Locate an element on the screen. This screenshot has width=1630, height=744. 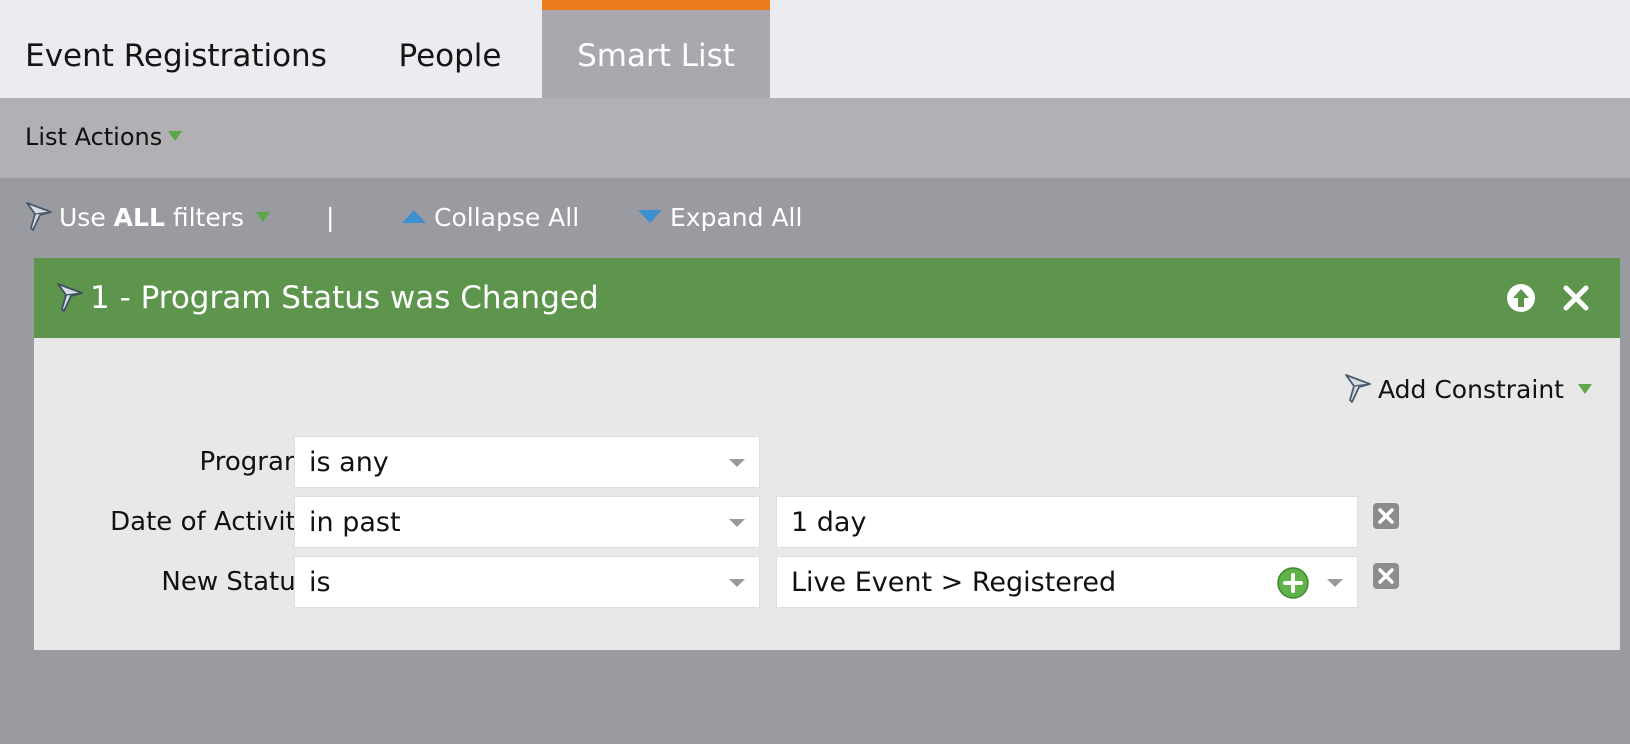
add-value-icon is located at coordinates (1293, 583).